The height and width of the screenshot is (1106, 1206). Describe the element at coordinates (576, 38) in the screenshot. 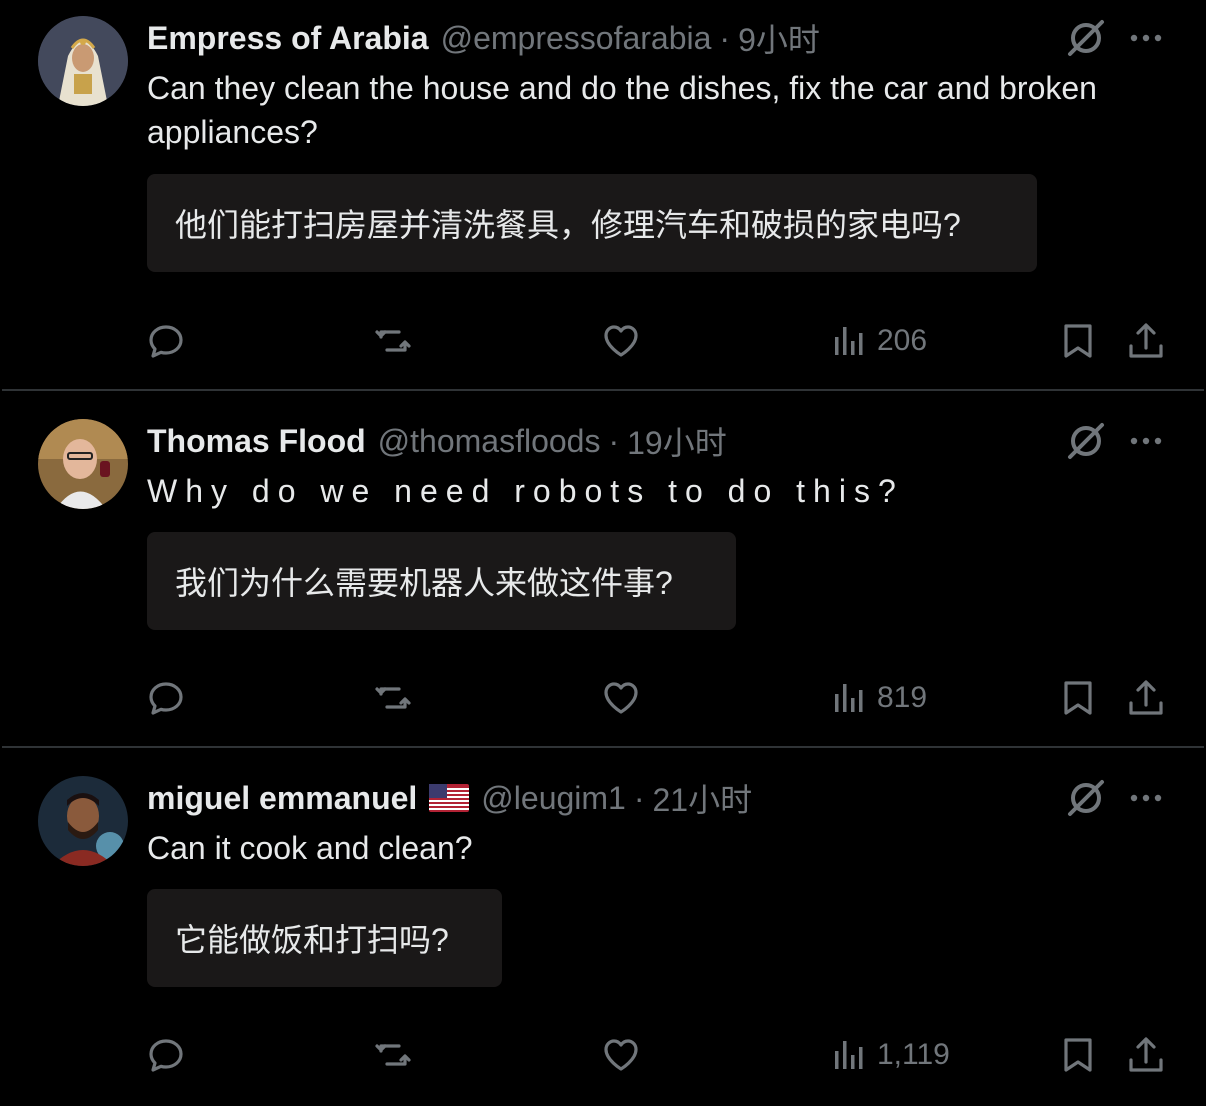

I see `handle: @empressofarabia` at that location.